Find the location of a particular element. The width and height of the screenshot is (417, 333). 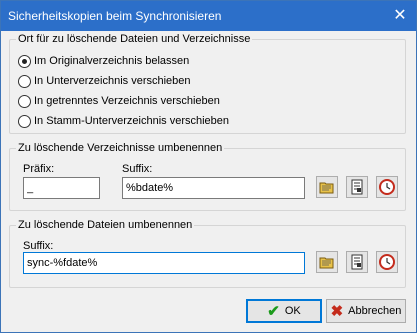

cancel-button: ✖ Abbrechen is located at coordinates (366, 311).